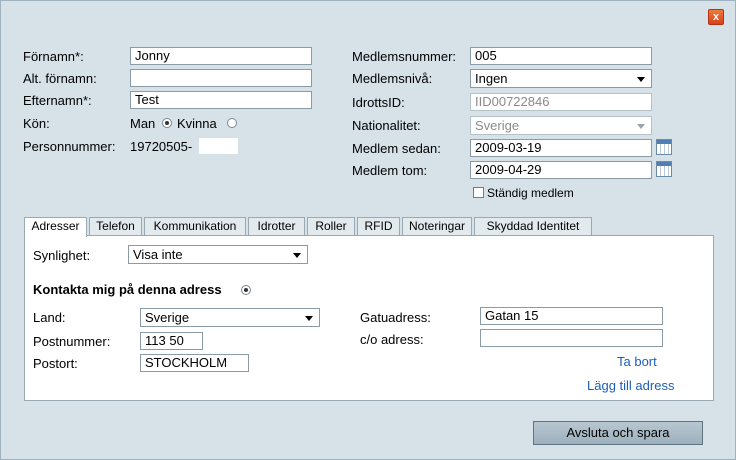 Image resolution: width=736 pixels, height=460 pixels. Describe the element at coordinates (392, 78) in the screenshot. I see `medlemsniva-label: Medlemsnivå:` at that location.